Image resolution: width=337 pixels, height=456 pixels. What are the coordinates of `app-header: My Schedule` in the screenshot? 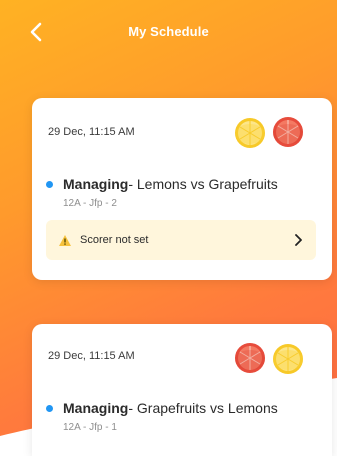 It's located at (168, 32).